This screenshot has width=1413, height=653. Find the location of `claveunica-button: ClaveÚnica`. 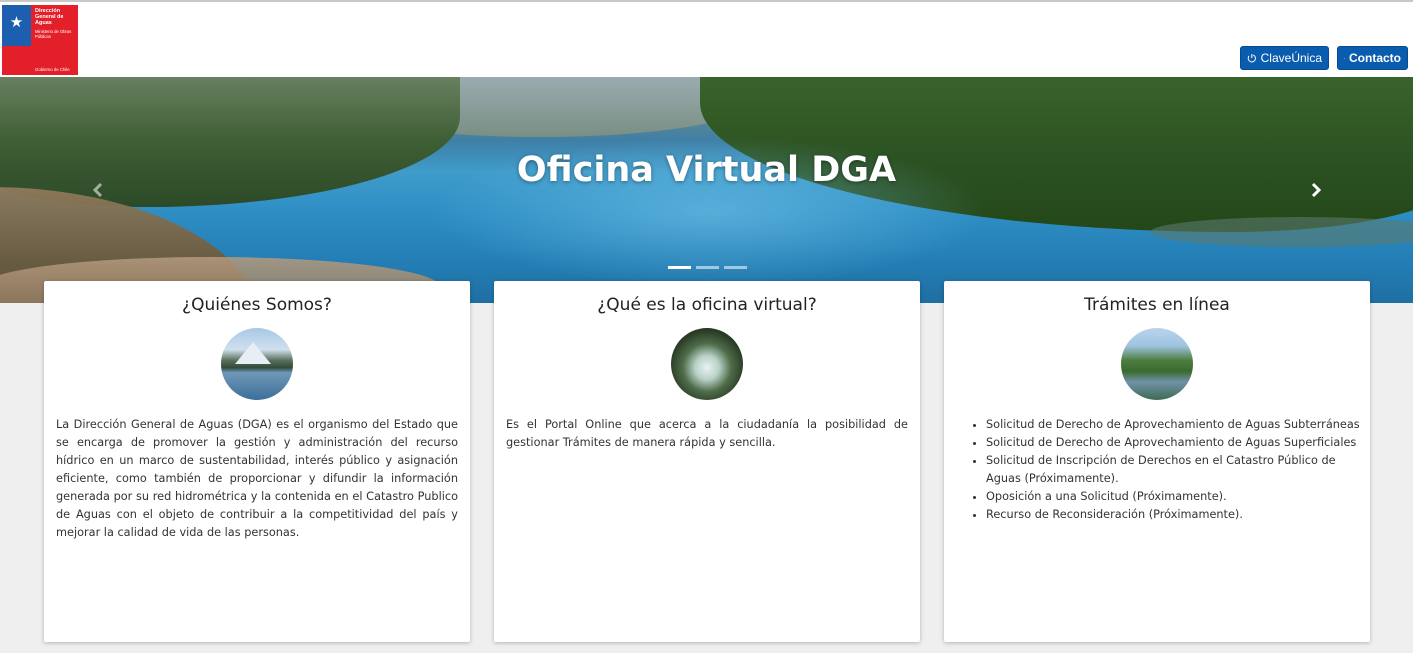

claveunica-button: ClaveÚnica is located at coordinates (1284, 58).